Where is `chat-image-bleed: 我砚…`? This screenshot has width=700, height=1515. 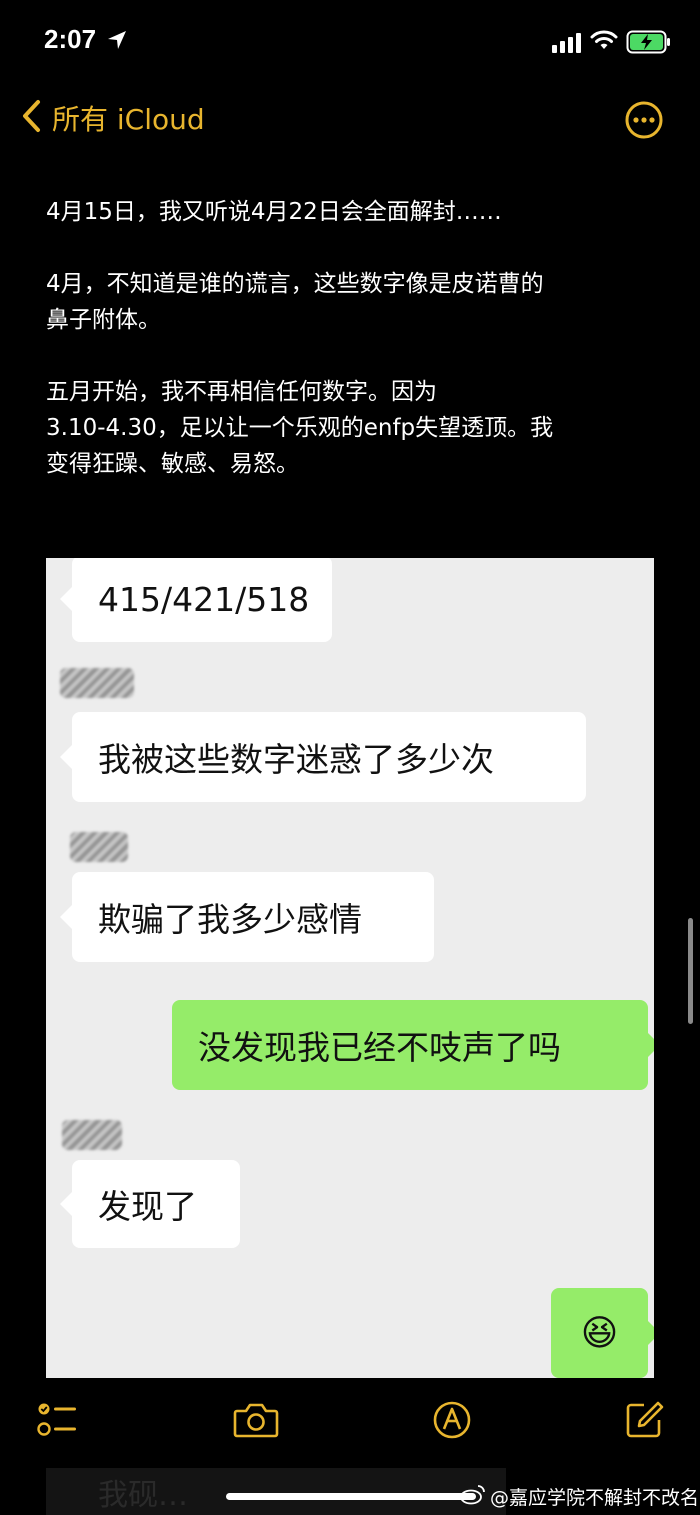
chat-image-bleed: 我砚… is located at coordinates (276, 1491).